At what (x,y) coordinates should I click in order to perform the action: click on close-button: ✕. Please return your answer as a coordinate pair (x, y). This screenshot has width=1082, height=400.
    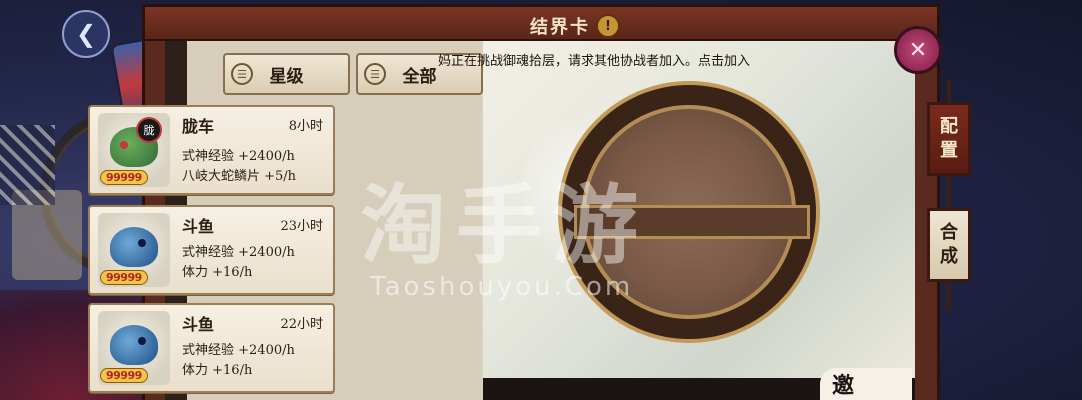
    Looking at the image, I should click on (918, 50).